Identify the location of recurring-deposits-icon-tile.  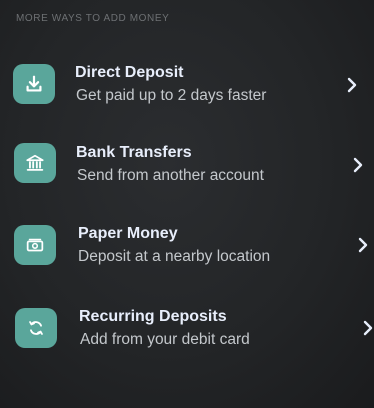
(36, 328).